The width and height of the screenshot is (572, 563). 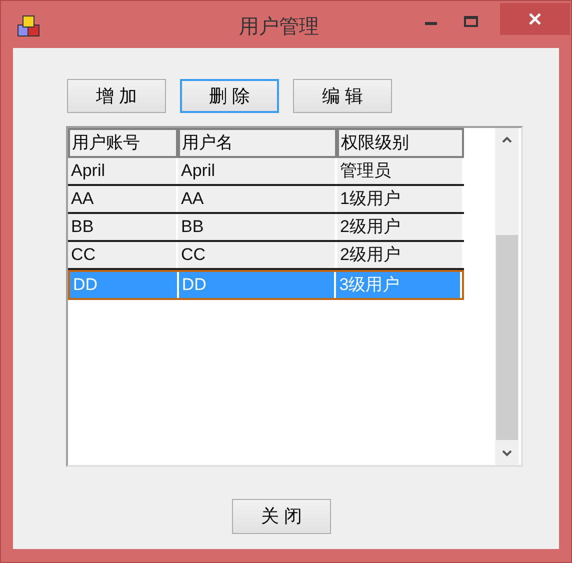 I want to click on table-cell: 管理员, so click(x=400, y=171).